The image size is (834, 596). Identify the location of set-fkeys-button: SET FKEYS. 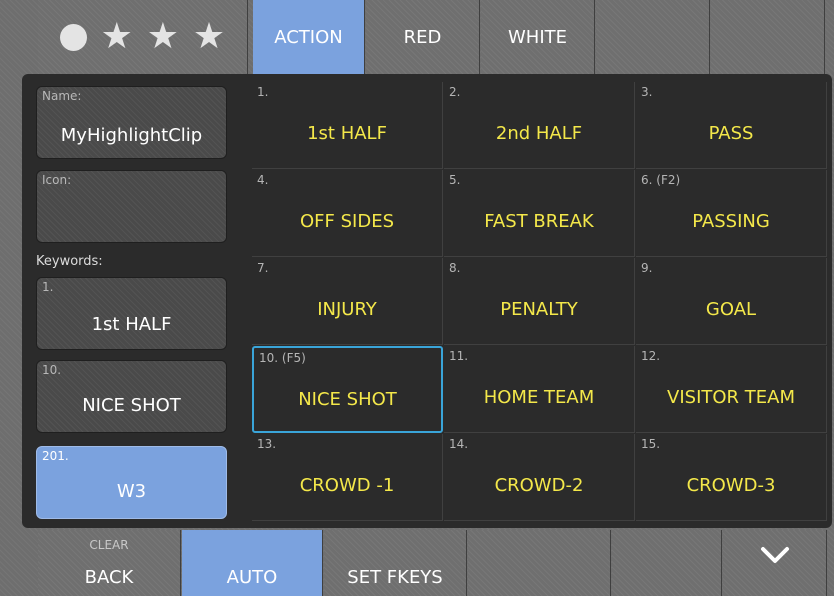
(395, 563).